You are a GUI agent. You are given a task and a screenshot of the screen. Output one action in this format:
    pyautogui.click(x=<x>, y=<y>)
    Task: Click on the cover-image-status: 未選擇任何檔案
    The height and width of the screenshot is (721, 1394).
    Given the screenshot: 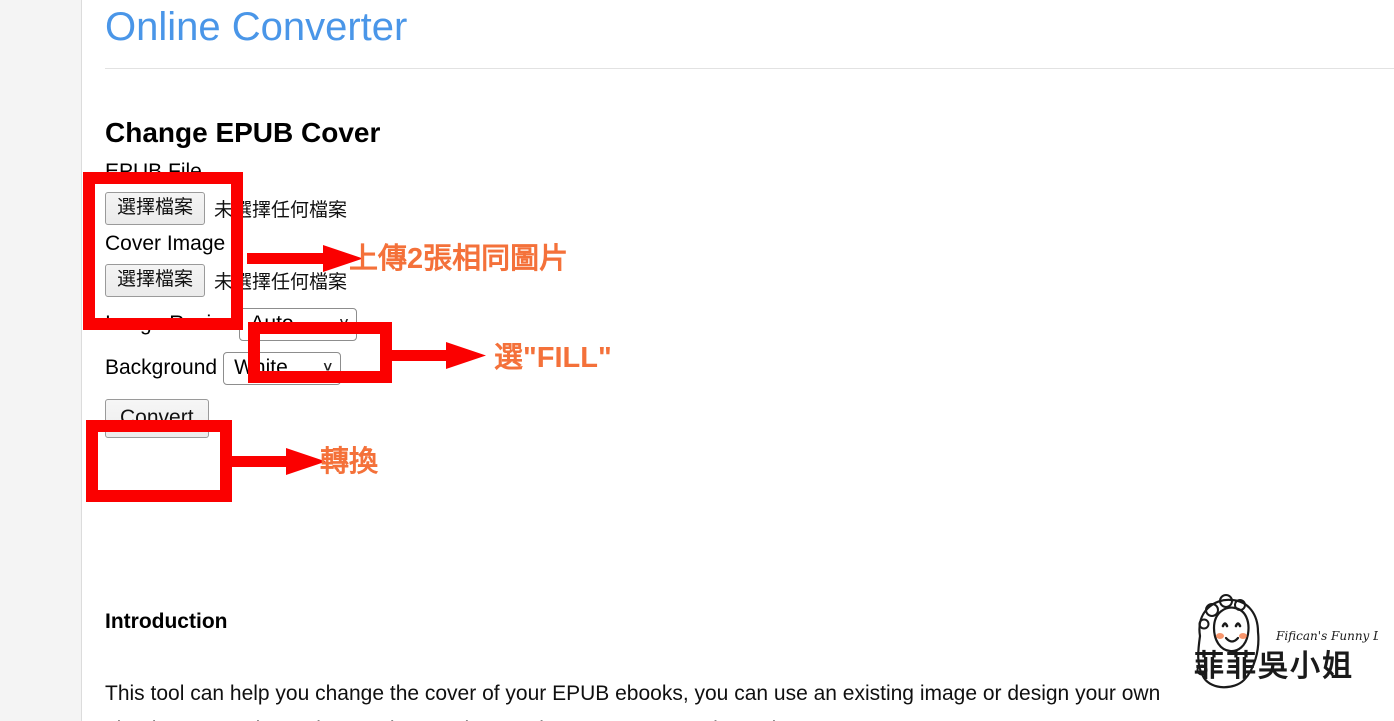 What is the action you would take?
    pyautogui.click(x=281, y=282)
    